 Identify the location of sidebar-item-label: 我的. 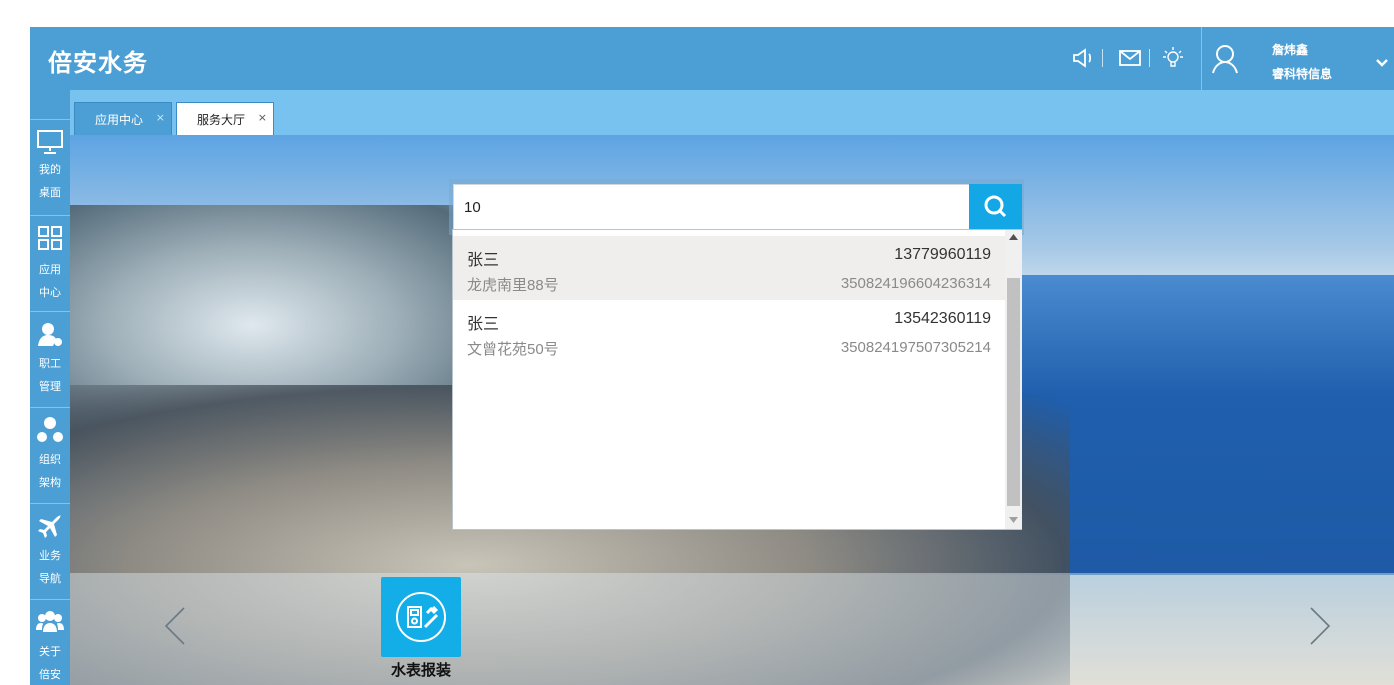
(50, 169).